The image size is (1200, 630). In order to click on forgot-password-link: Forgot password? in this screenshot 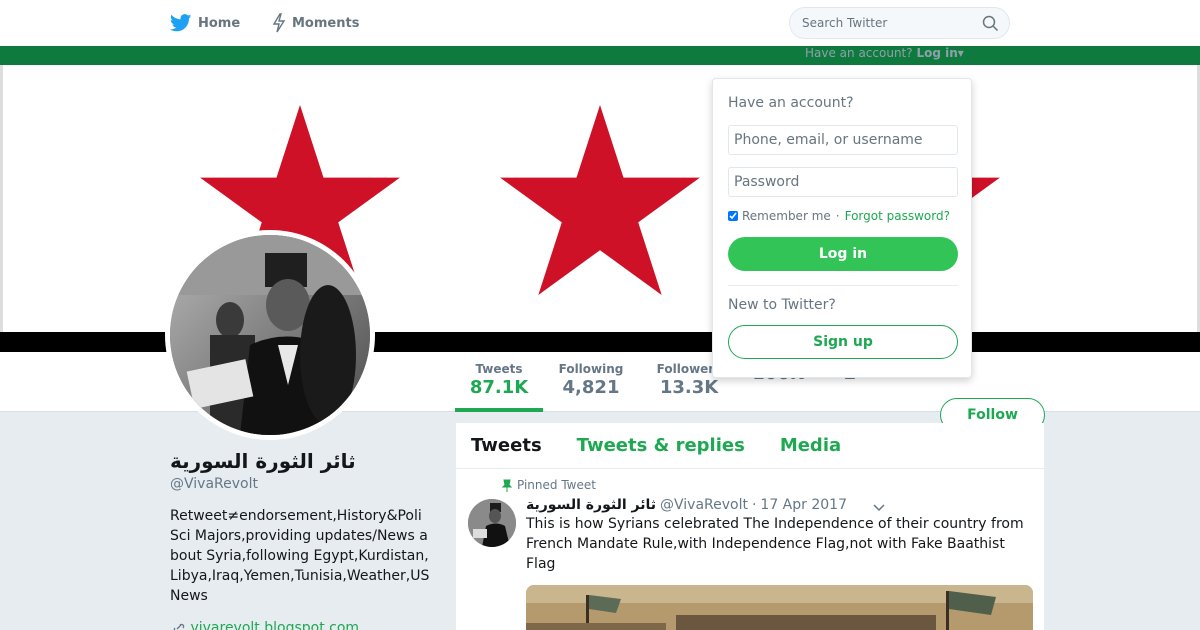, I will do `click(897, 216)`.